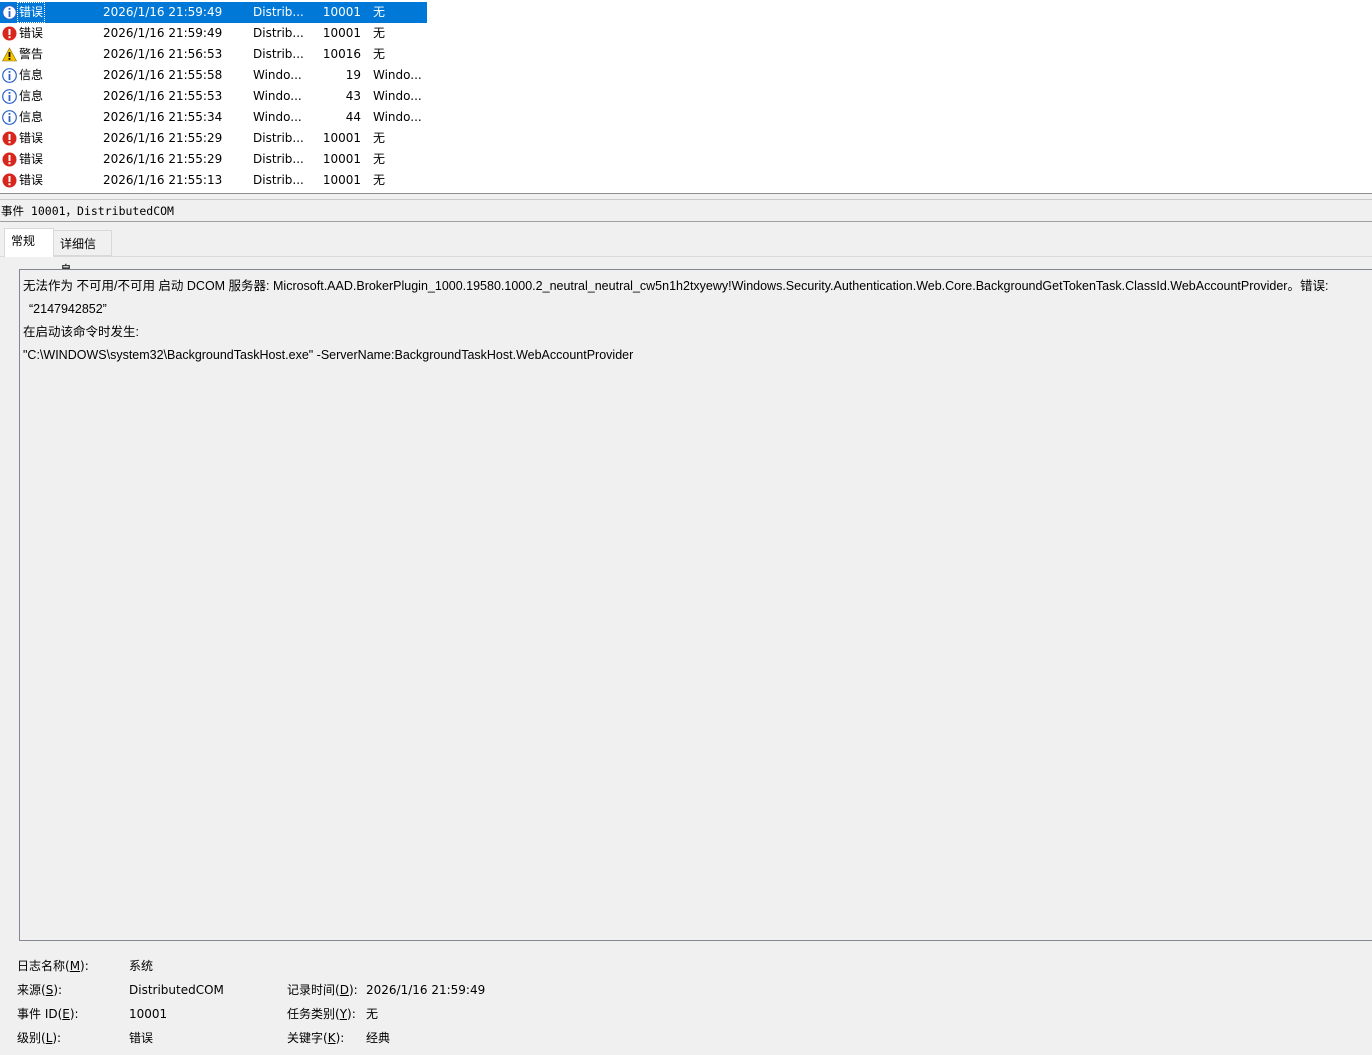 The image size is (1372, 1055). Describe the element at coordinates (353, 117) in the screenshot. I see `event-id: 44` at that location.